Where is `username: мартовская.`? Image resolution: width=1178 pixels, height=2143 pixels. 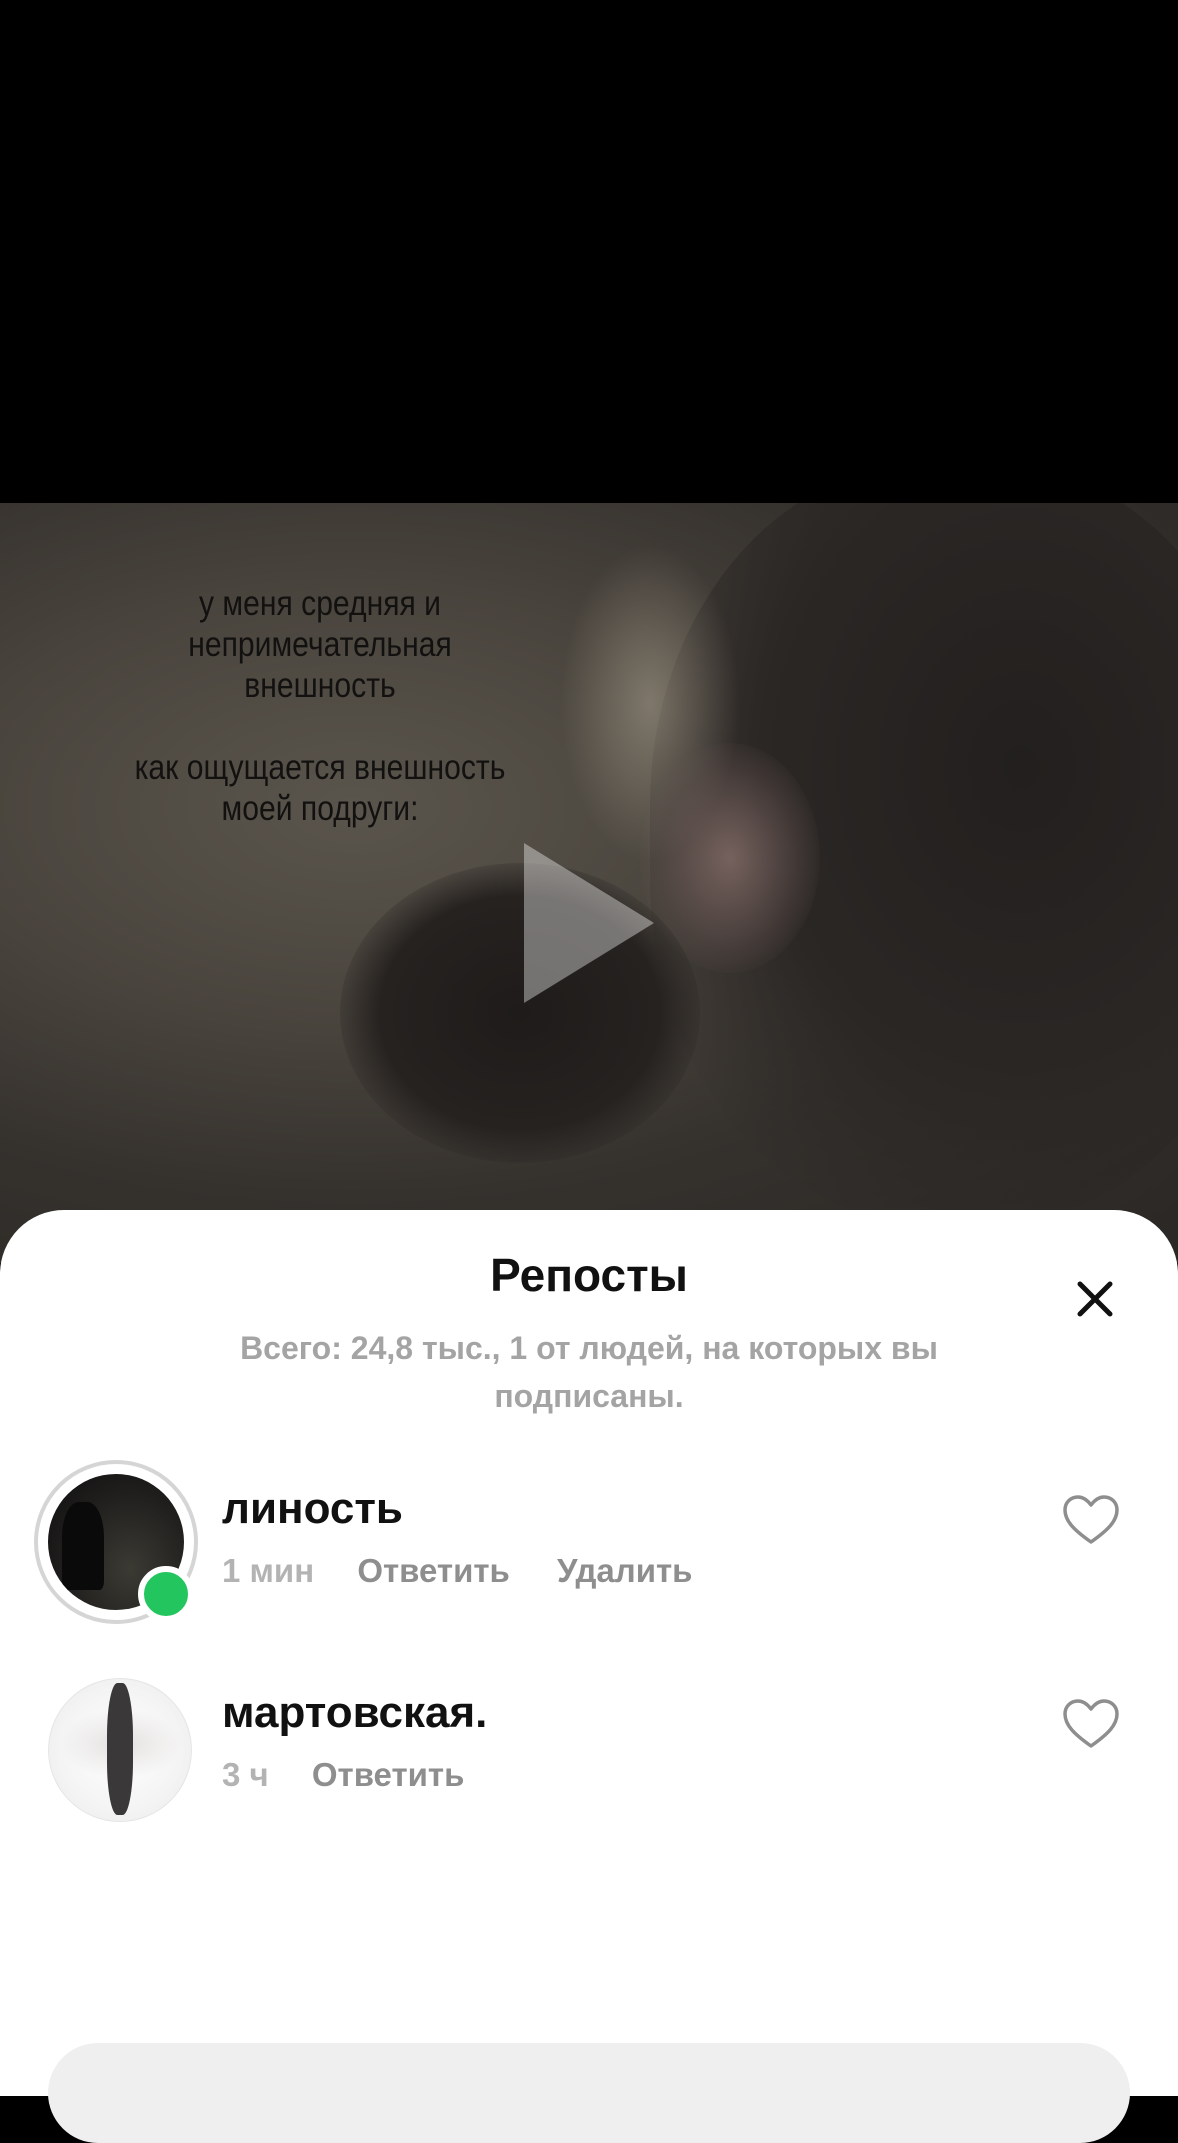 username: мартовская. is located at coordinates (354, 1713).